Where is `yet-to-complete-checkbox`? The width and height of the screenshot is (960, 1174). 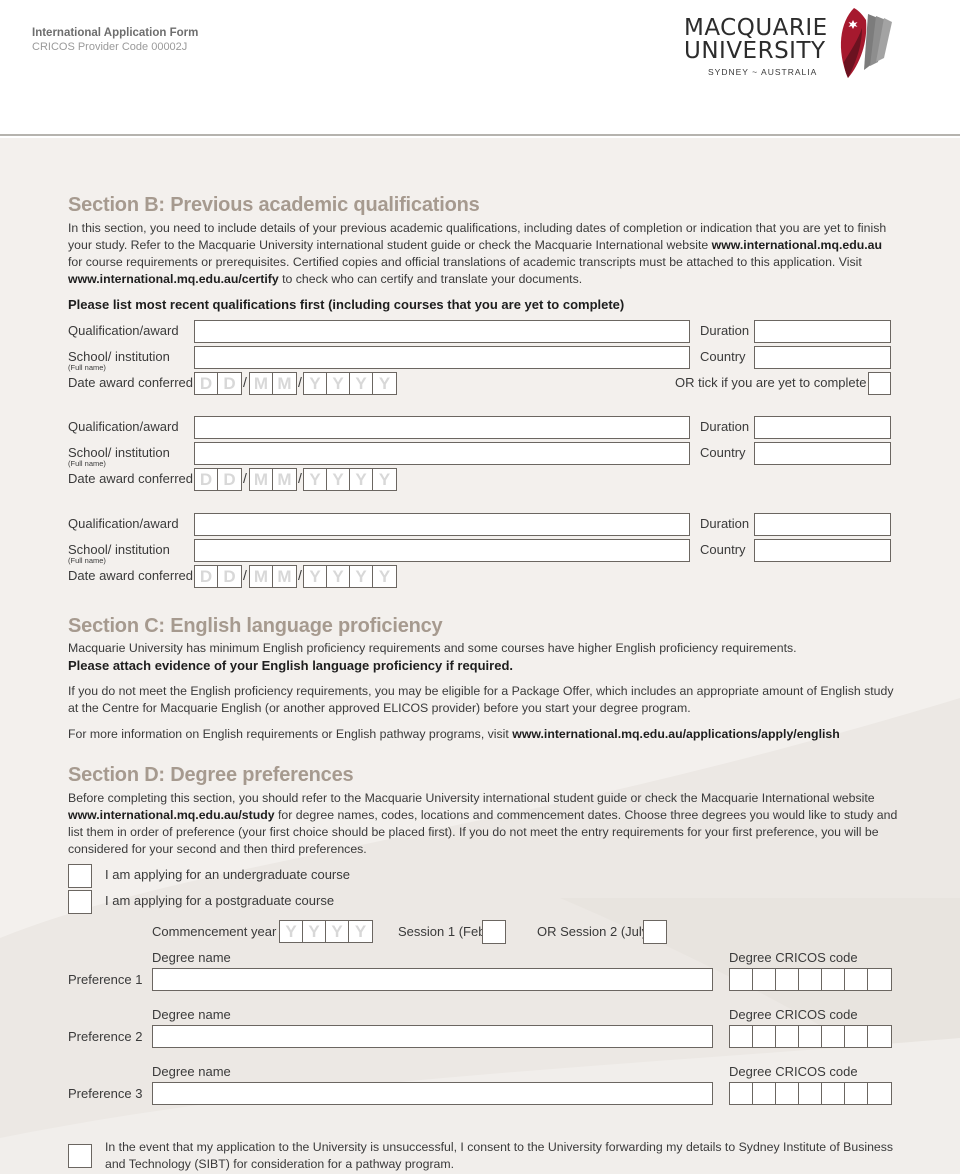
yet-to-complete-checkbox is located at coordinates (879, 383).